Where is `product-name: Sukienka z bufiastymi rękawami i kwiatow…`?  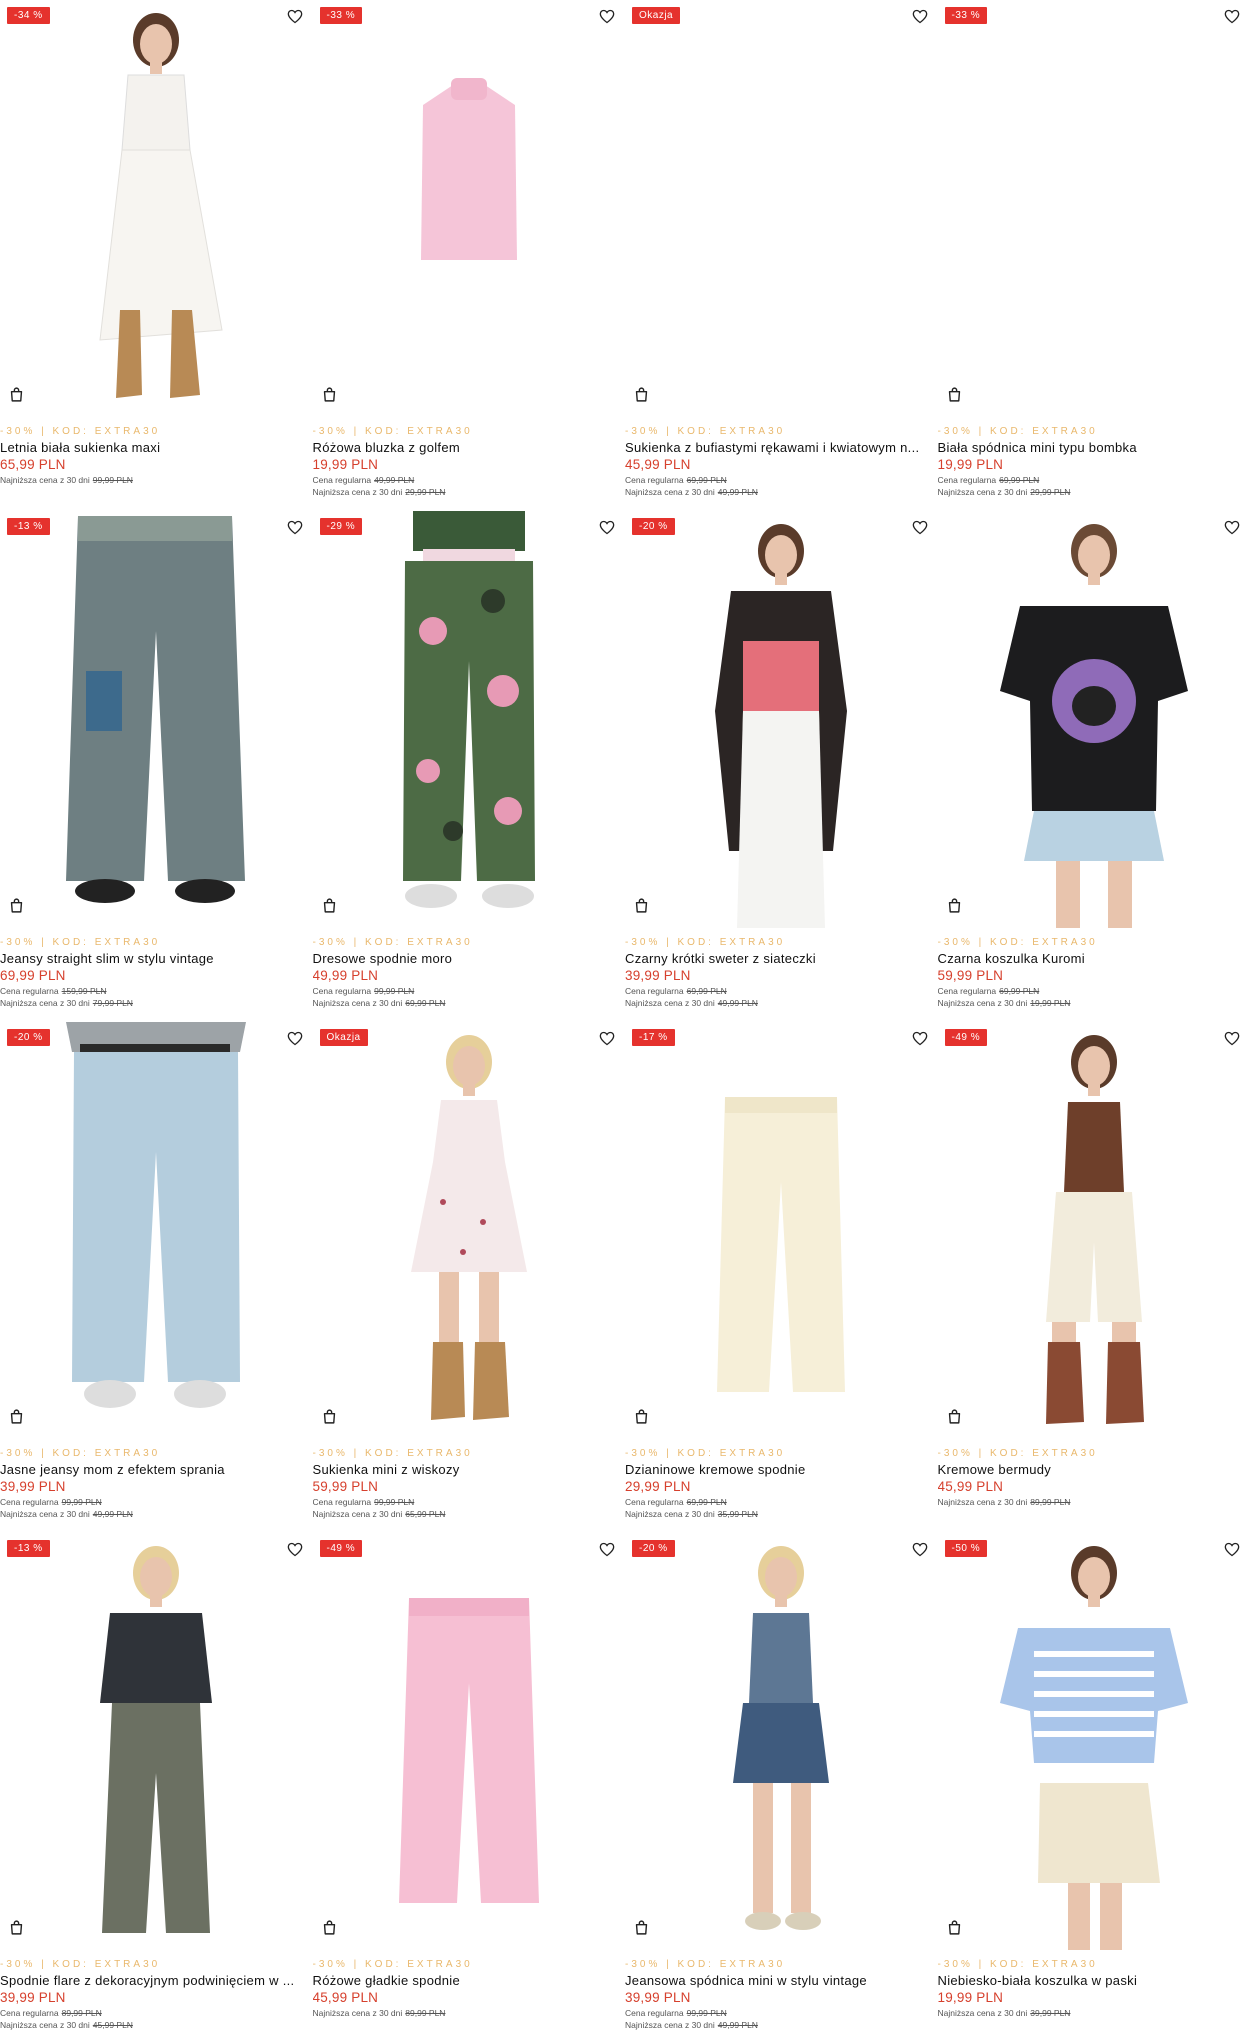
product-name: Sukienka z bufiastymi rękawami i kwiatow… is located at coordinates (778, 447).